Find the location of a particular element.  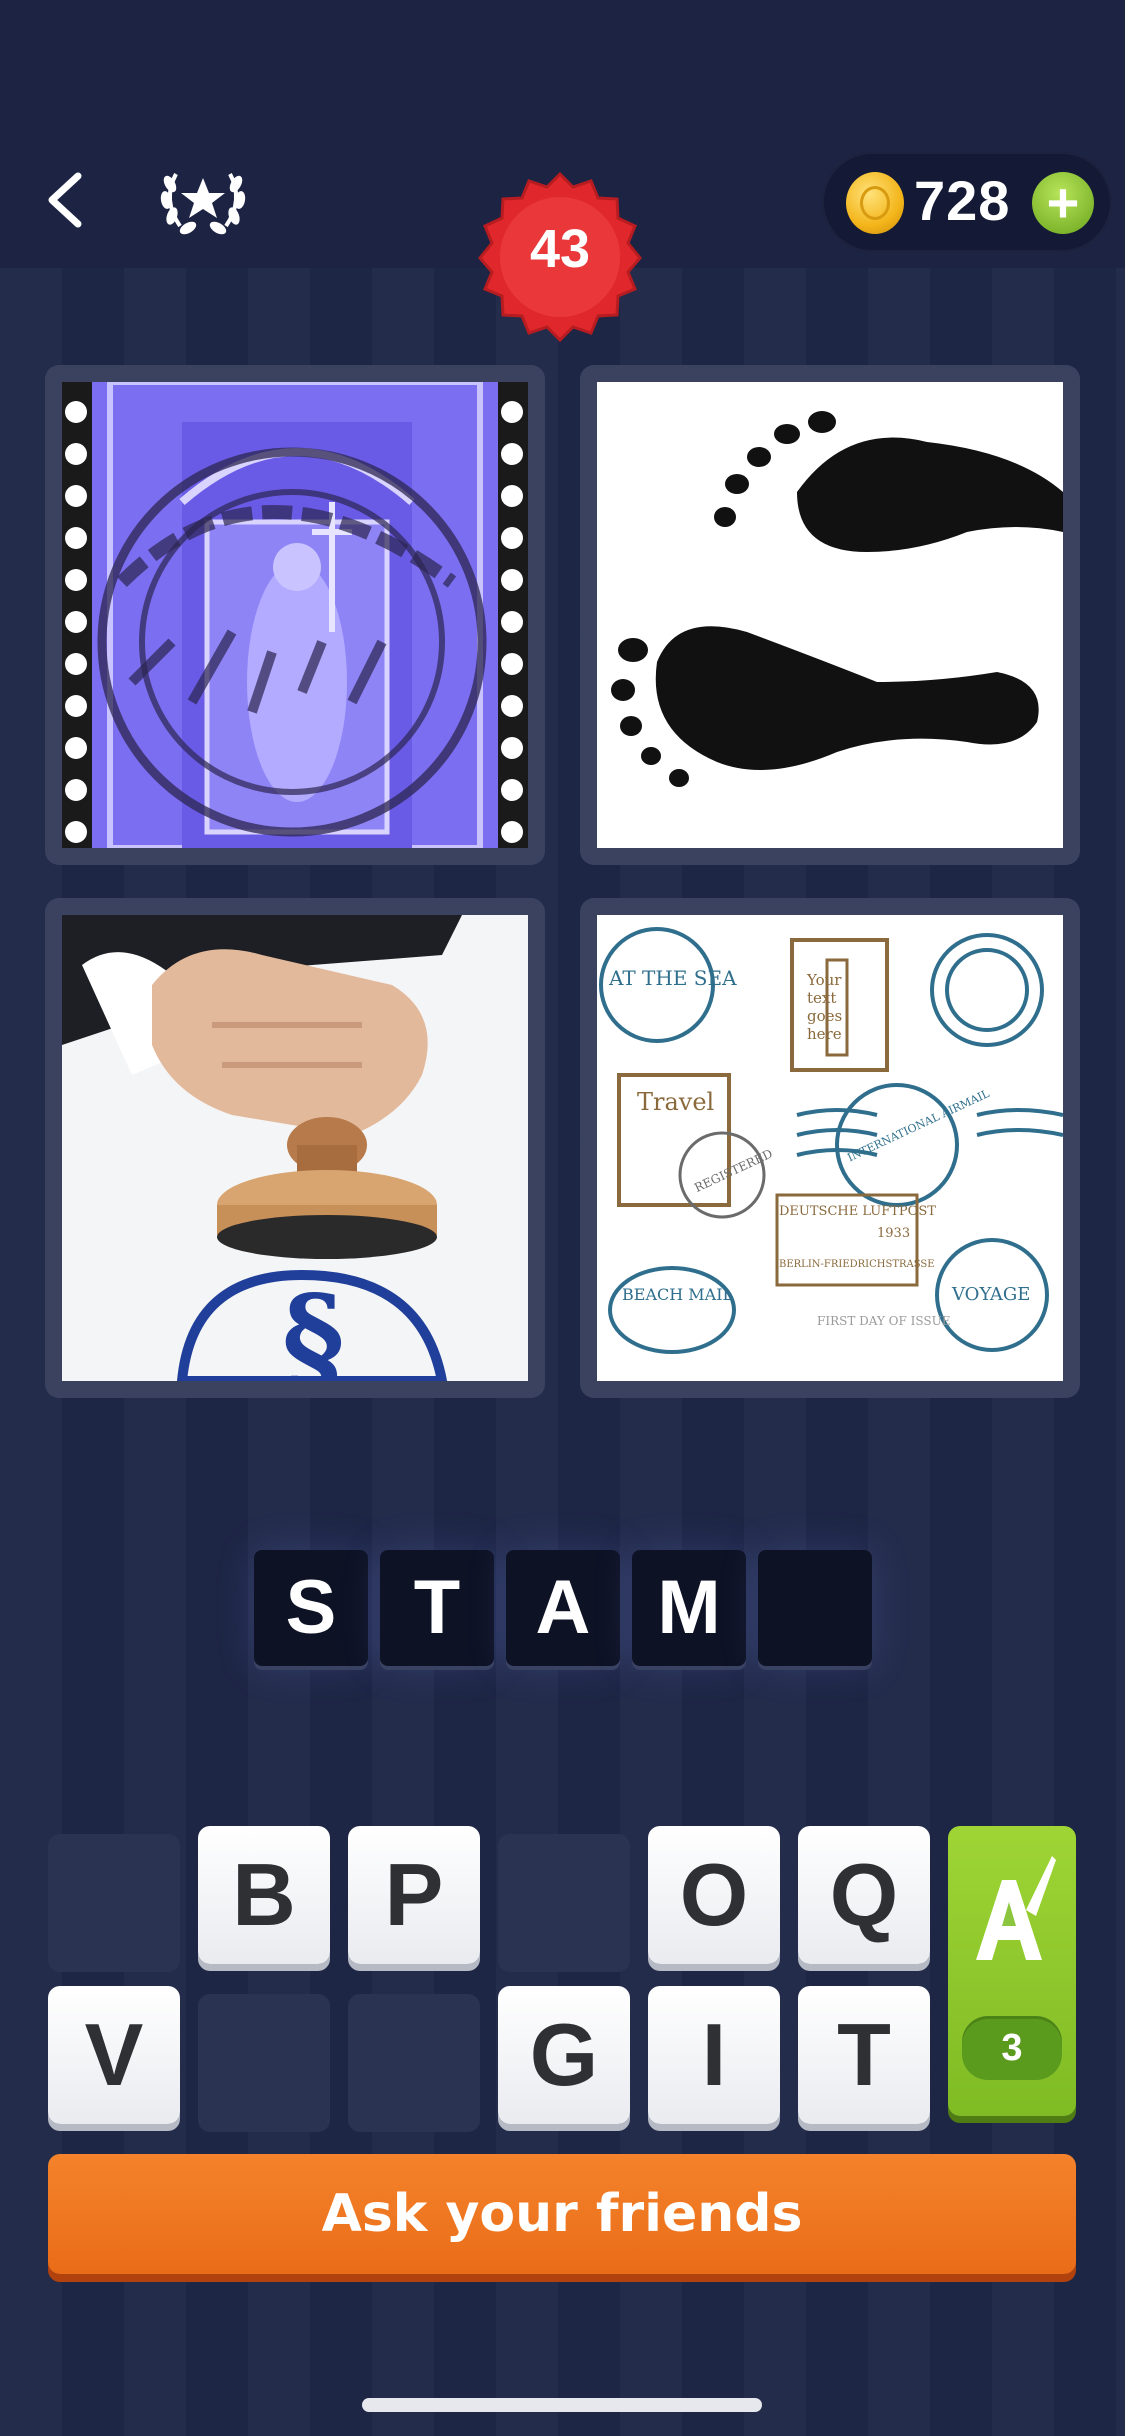

letter-key-i: I is located at coordinates (714, 2055).